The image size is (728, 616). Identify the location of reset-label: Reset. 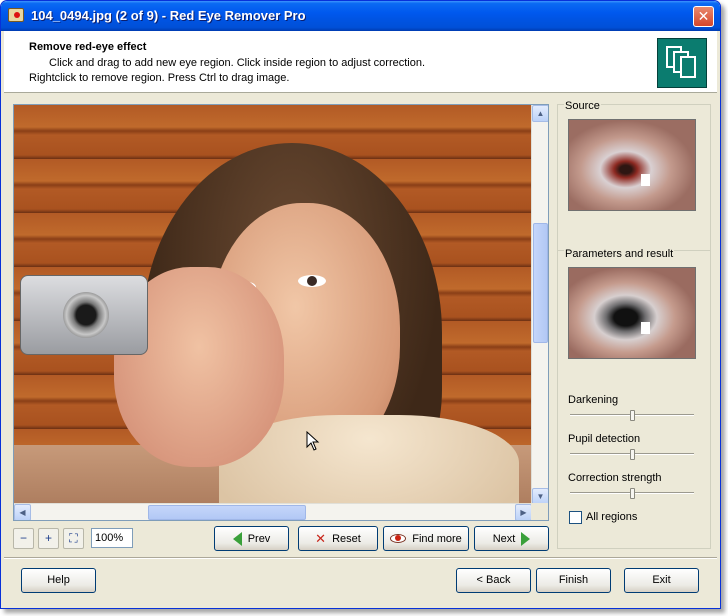
(346, 538).